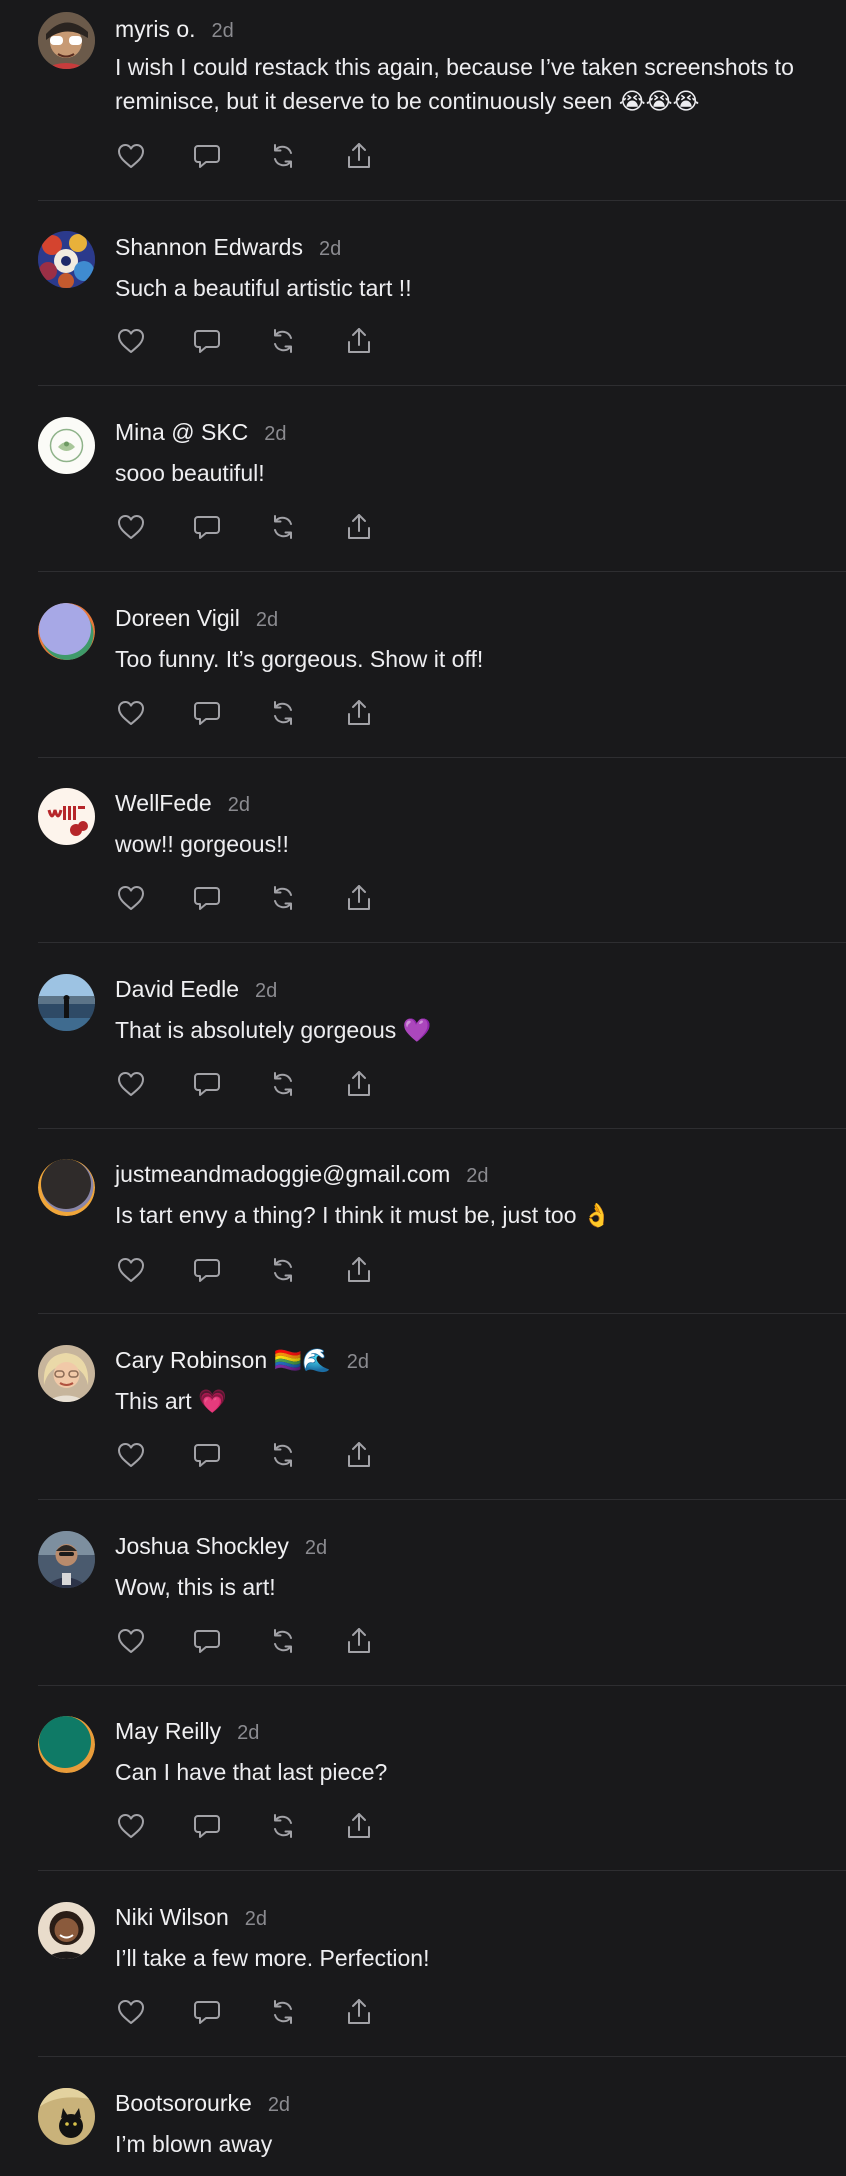  What do you see at coordinates (183, 2103) in the screenshot?
I see `author-name: Bootsorourke` at bounding box center [183, 2103].